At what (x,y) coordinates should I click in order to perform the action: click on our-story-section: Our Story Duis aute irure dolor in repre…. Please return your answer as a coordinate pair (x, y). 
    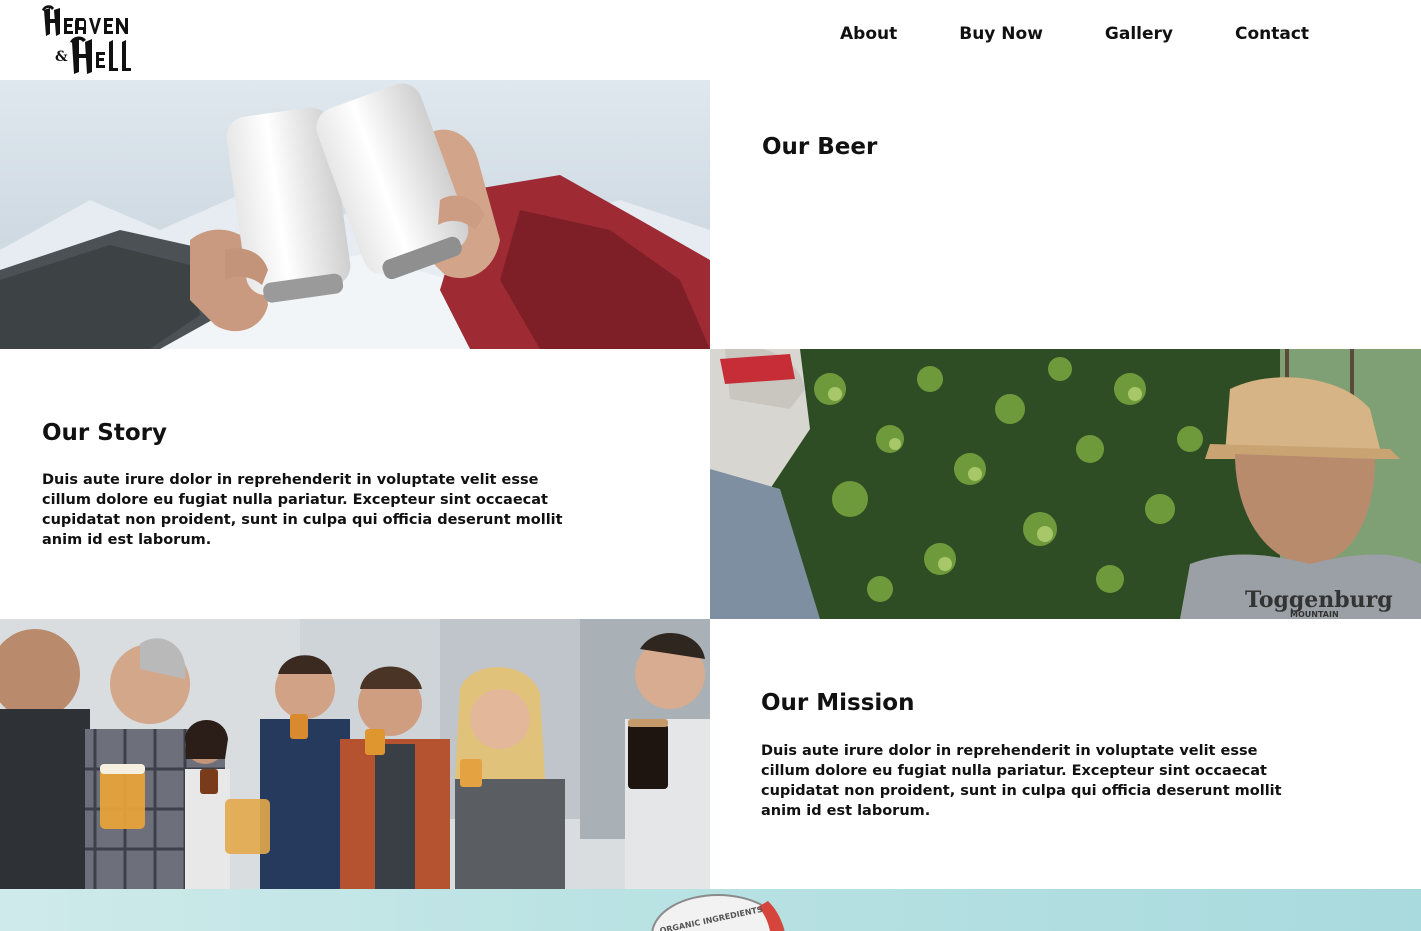
    Looking at the image, I should click on (355, 484).